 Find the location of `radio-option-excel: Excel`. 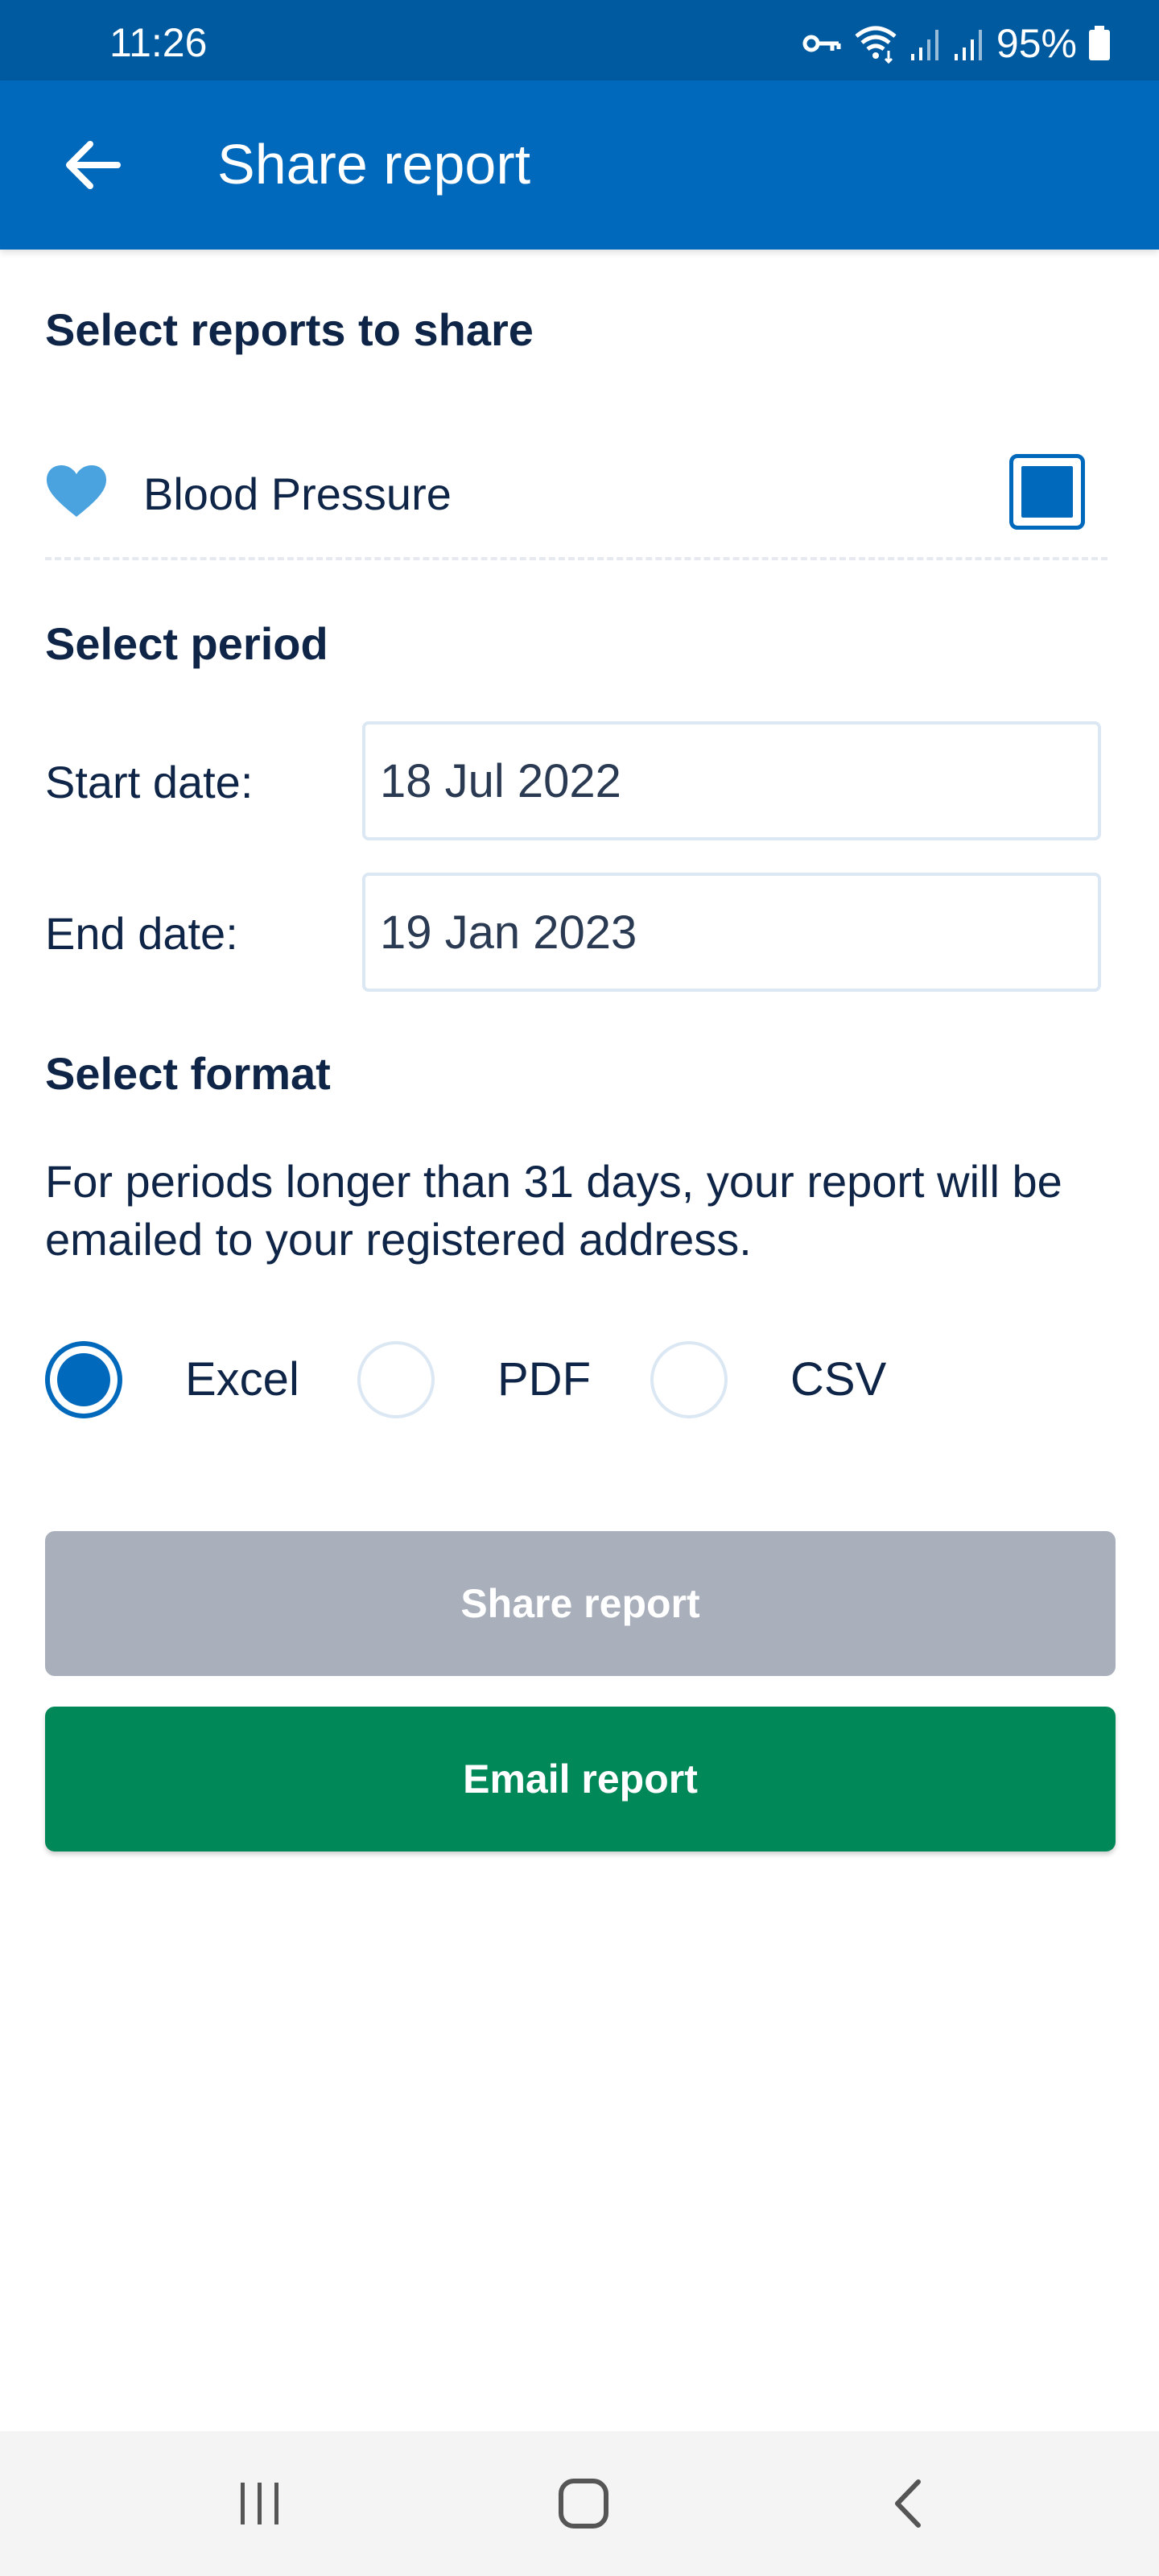

radio-option-excel: Excel is located at coordinates (172, 1380).